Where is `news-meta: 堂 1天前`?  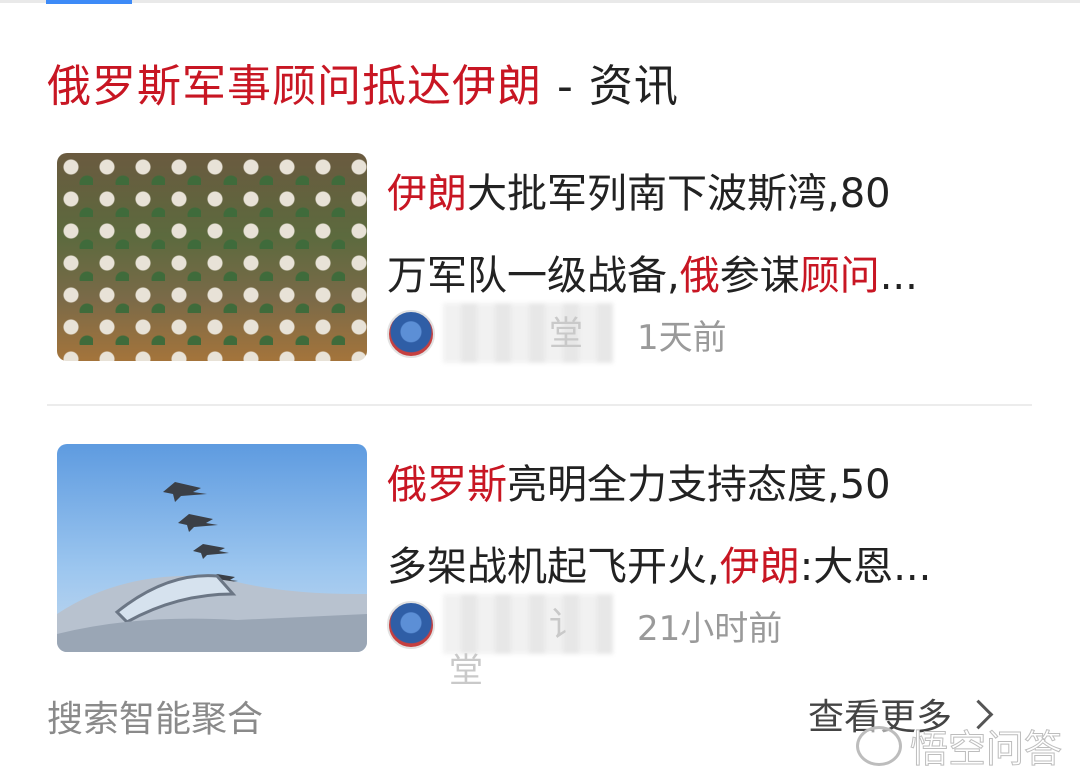 news-meta: 堂 1天前 is located at coordinates (557, 333).